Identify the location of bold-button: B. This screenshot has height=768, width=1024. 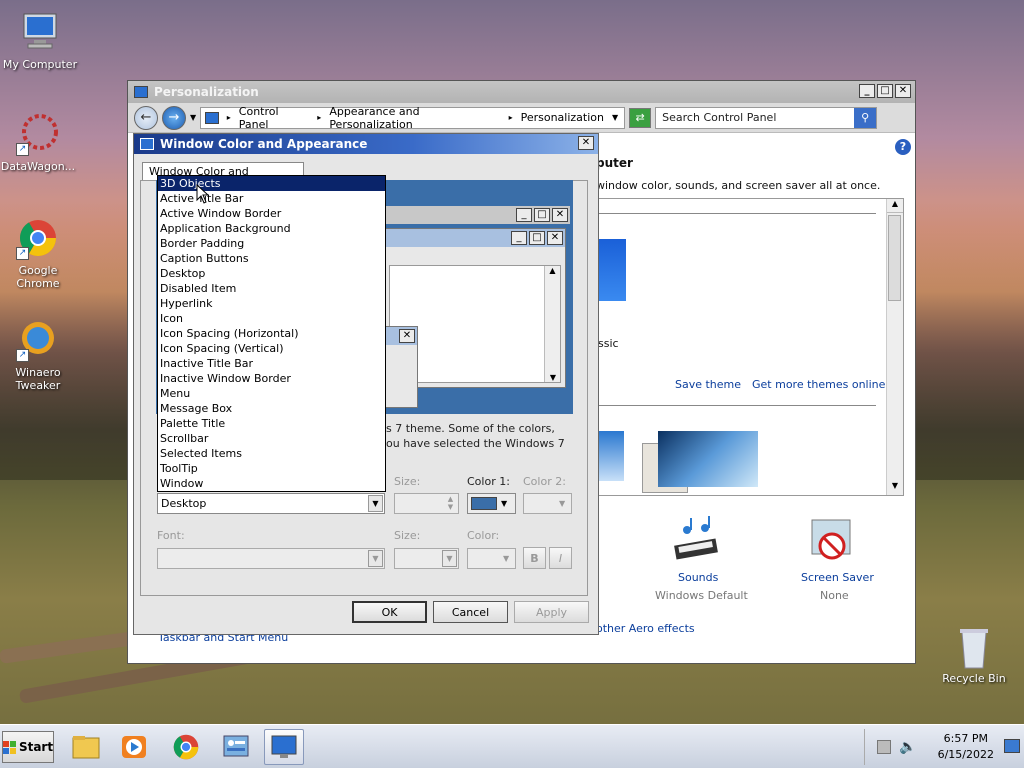
(534, 558).